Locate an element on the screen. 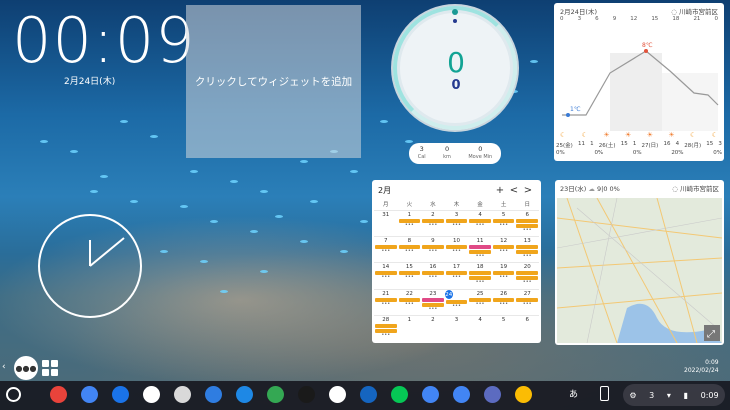 Image resolution: width=730 pixels, height=410 pixels. calendar-day-cell: 23 ••• is located at coordinates (433, 301).